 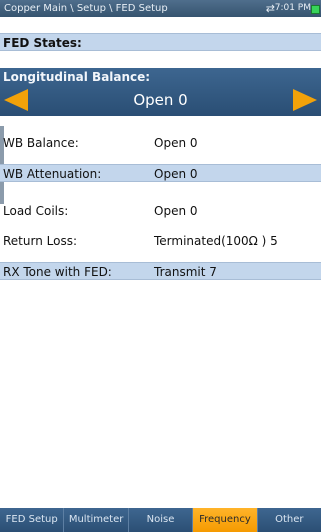 What do you see at coordinates (86, 8) in the screenshot?
I see `breadcrumb: Copper Main \ Setup \ FED Setup` at bounding box center [86, 8].